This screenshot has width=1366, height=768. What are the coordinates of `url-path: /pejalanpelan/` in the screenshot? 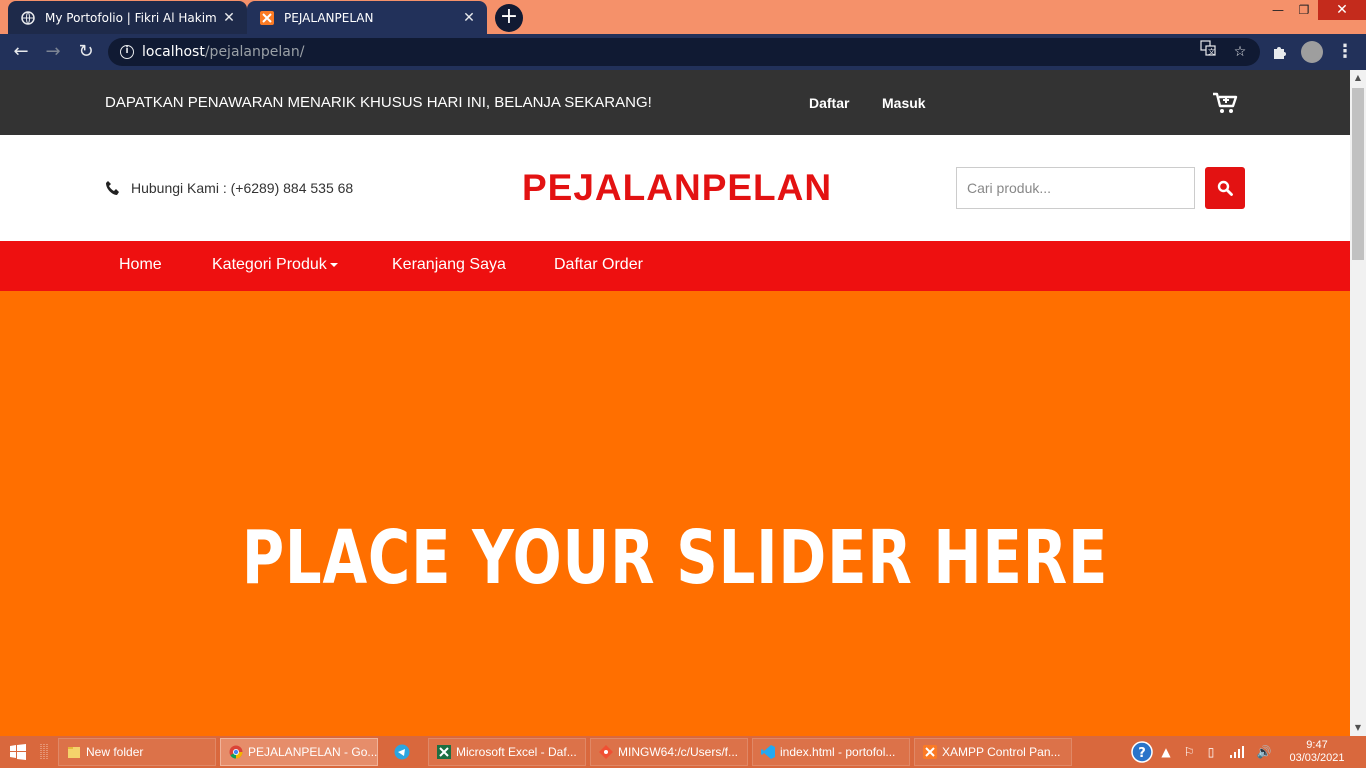 It's located at (254, 52).